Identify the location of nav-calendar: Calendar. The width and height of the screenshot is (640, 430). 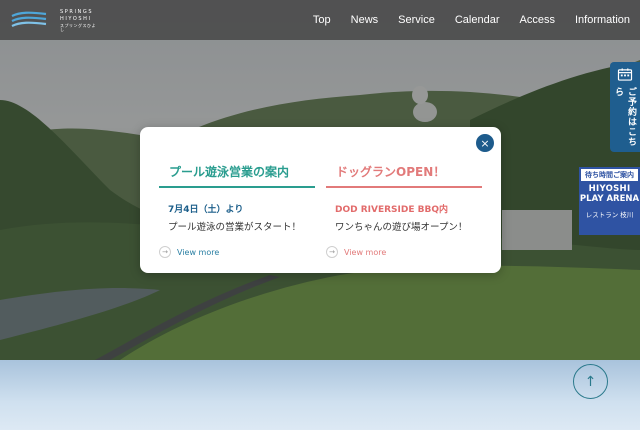
(477, 20).